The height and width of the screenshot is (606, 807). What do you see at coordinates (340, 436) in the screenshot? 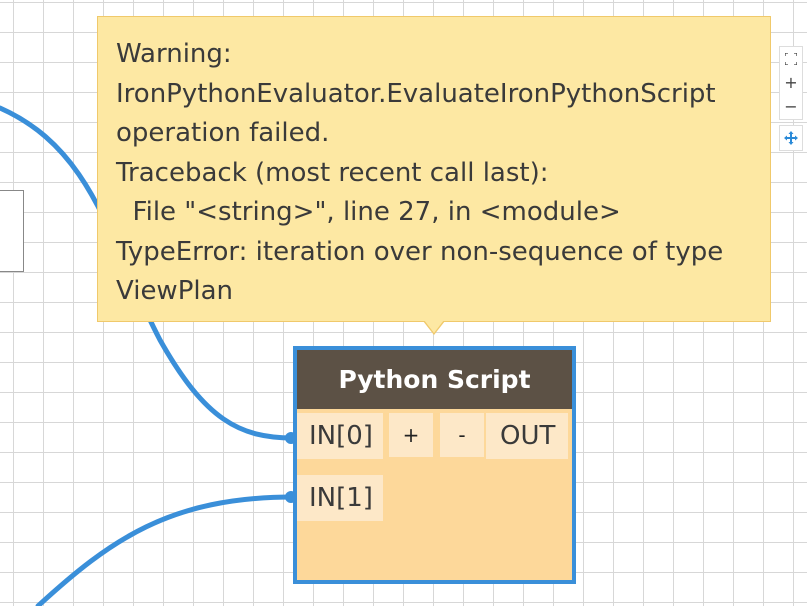
I see `input-port-in0: IN[0]` at bounding box center [340, 436].